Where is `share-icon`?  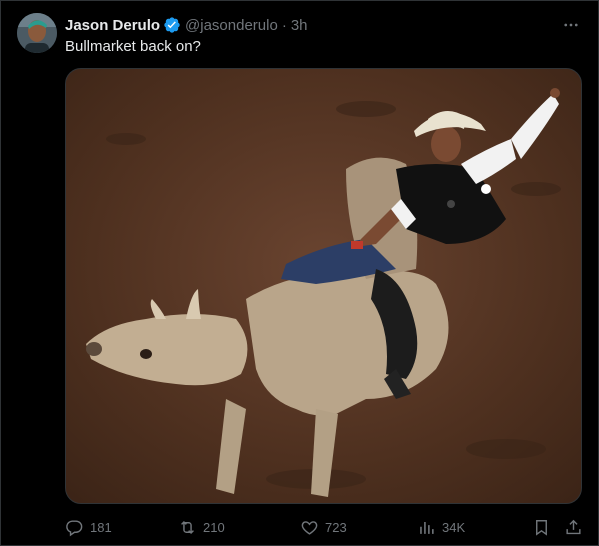 share-icon is located at coordinates (573, 526).